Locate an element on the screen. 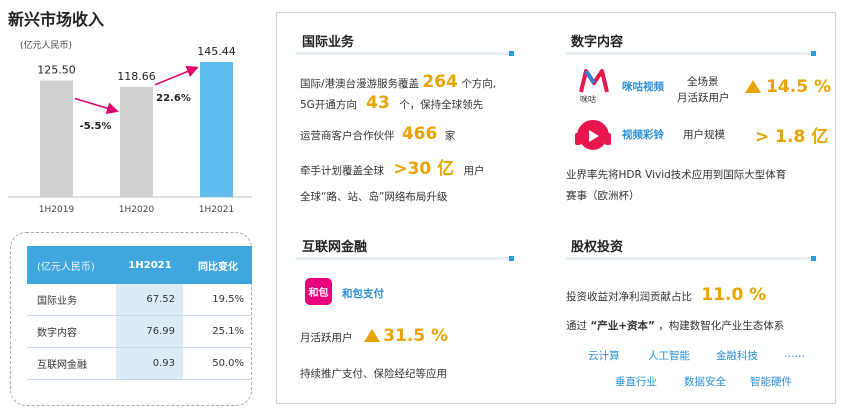  table-header-unit: (亿元人民币) is located at coordinates (71, 265).